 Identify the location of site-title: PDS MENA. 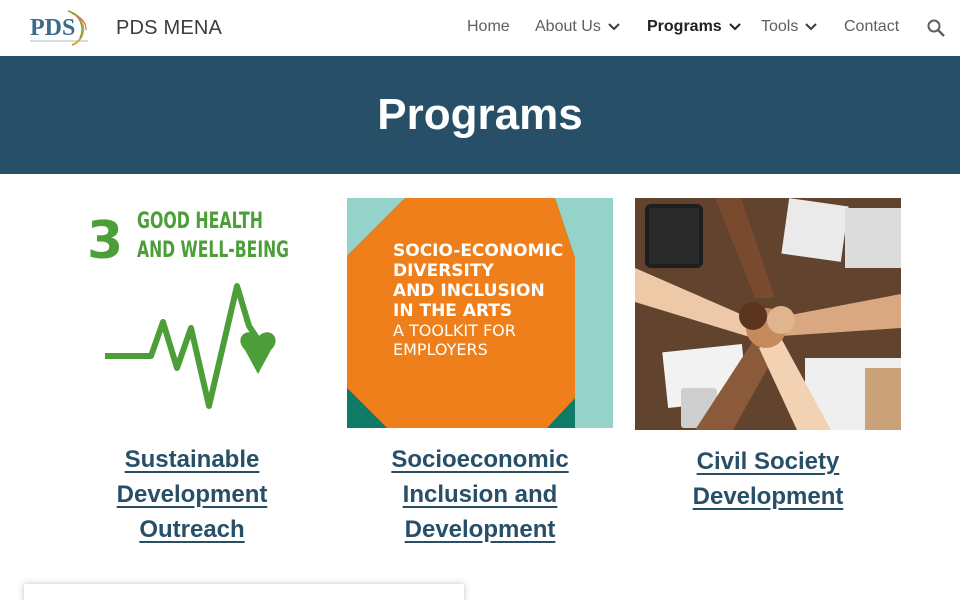
(169, 28).